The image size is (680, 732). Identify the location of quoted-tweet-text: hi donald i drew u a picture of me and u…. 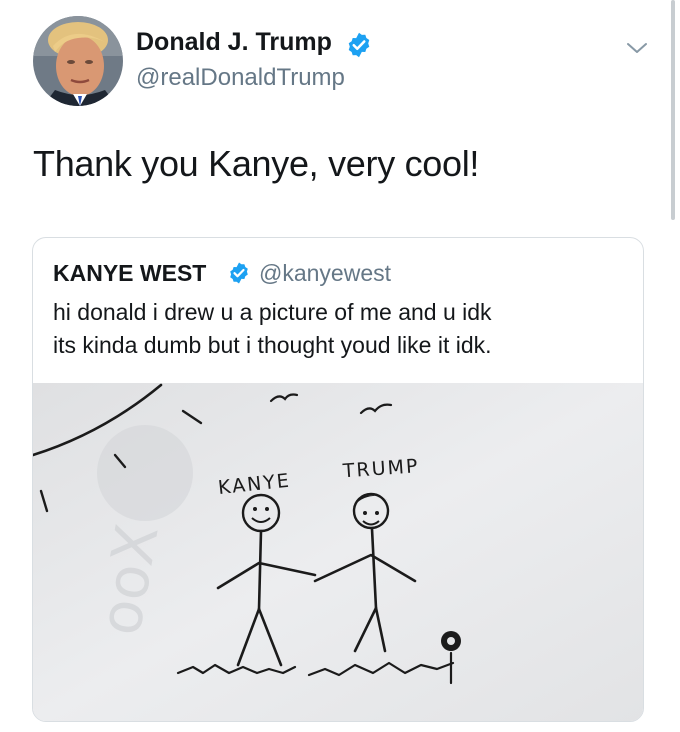
(272, 329).